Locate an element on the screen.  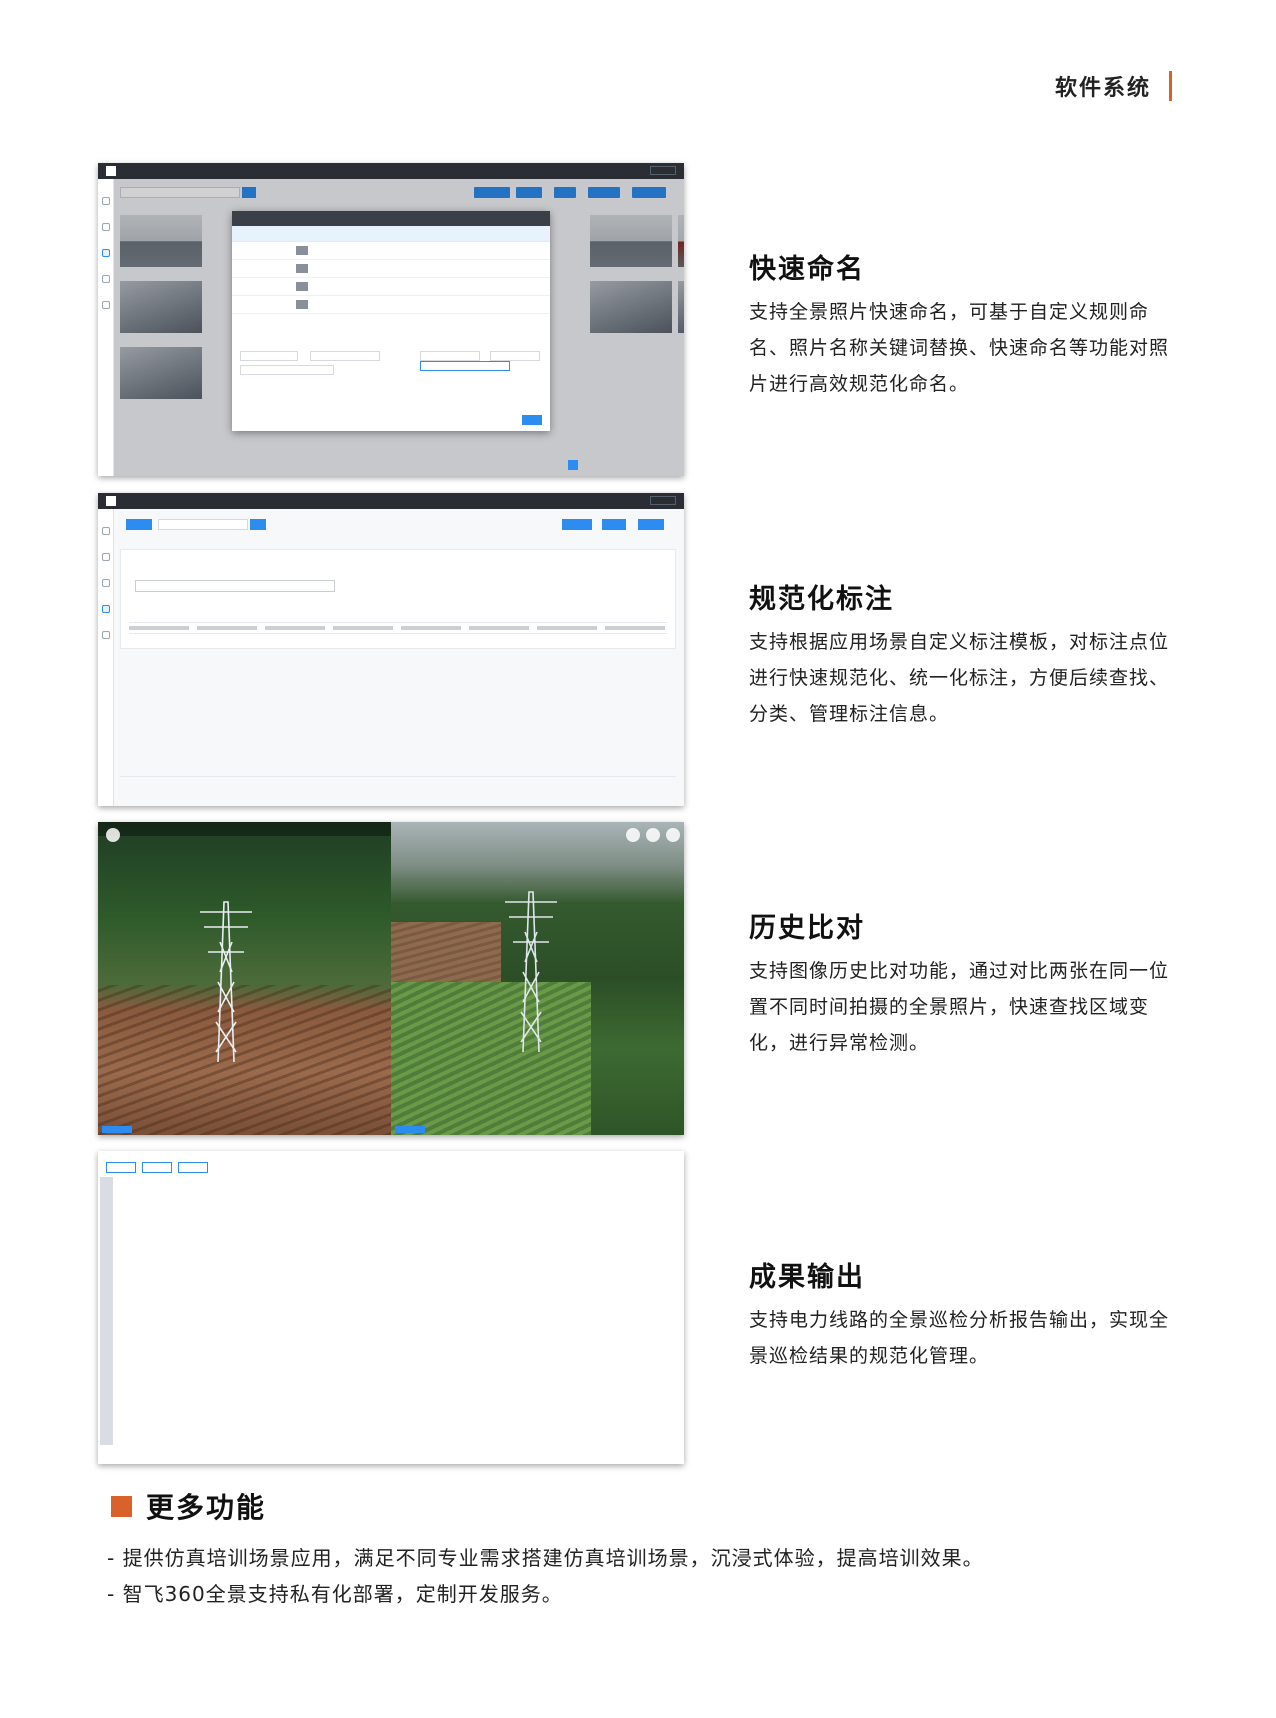
more-features-heading: 更多功能 is located at coordinates (188, 1506).